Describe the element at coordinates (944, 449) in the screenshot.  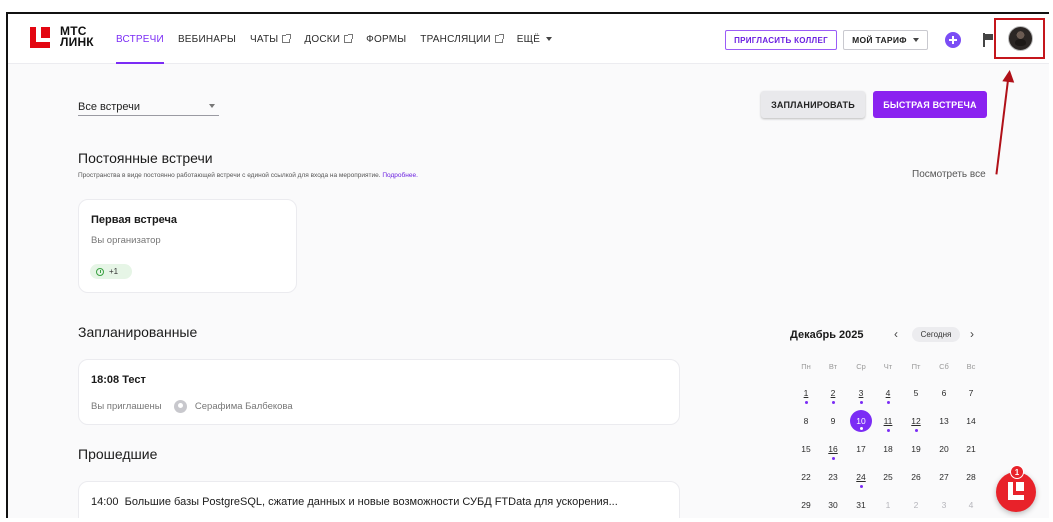
I see `calendar-day: 20` at that location.